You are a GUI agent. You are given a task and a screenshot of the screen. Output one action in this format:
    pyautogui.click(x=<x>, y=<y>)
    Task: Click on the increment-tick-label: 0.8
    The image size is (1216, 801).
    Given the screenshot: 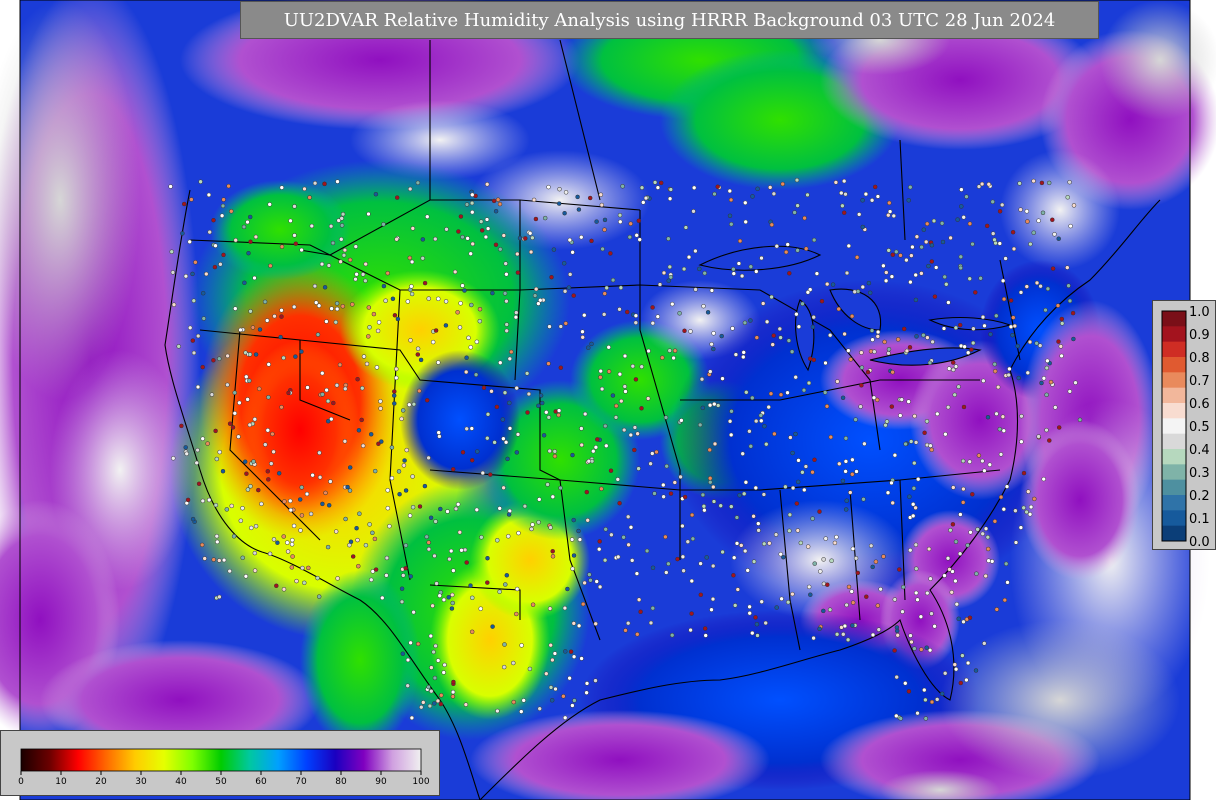 What is the action you would take?
    pyautogui.click(x=1199, y=358)
    